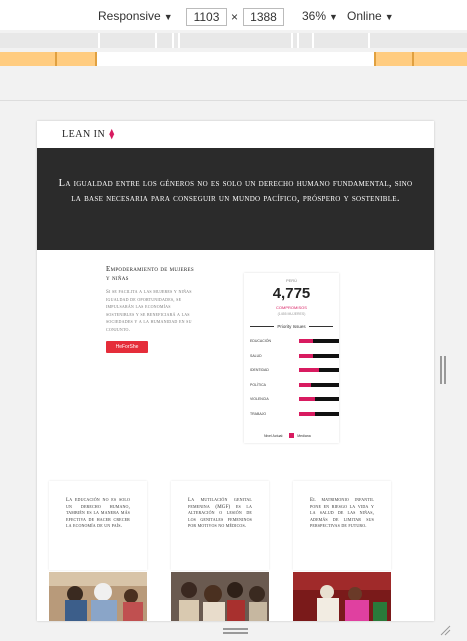  I want to click on issue-row: TRABAJO, so click(294, 414).